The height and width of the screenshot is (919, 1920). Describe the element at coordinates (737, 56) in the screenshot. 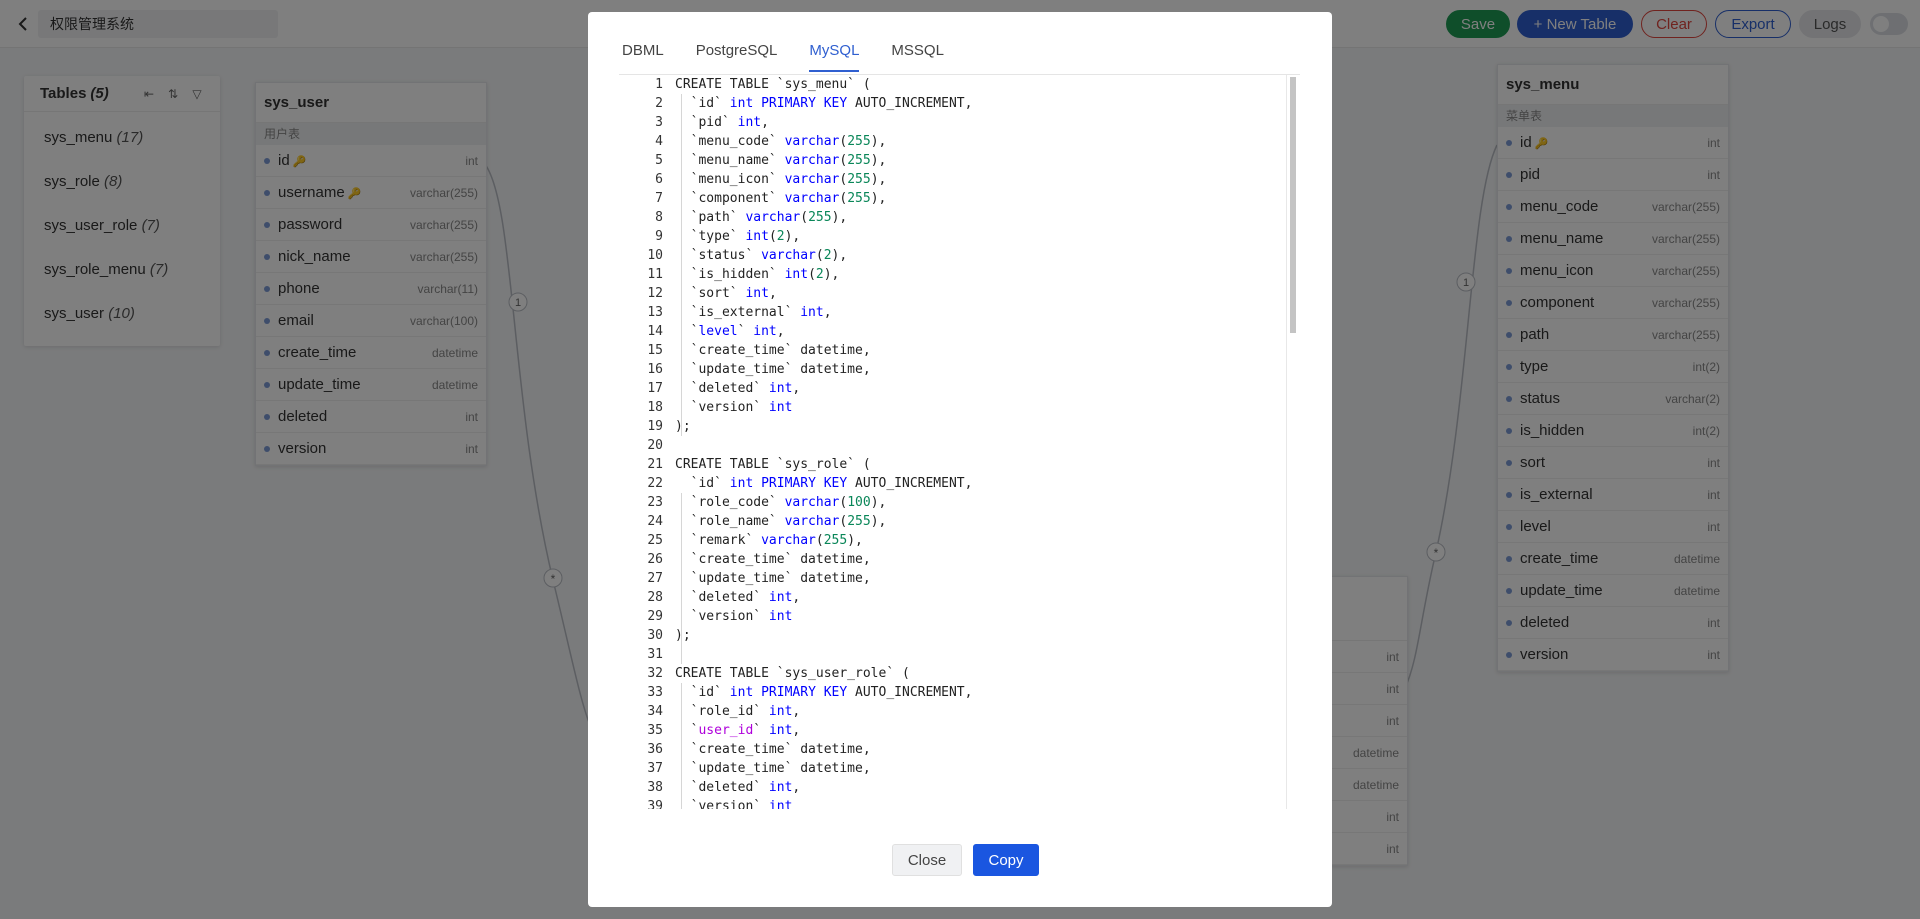

I see `tab-postgresql: PostgreSQL` at that location.